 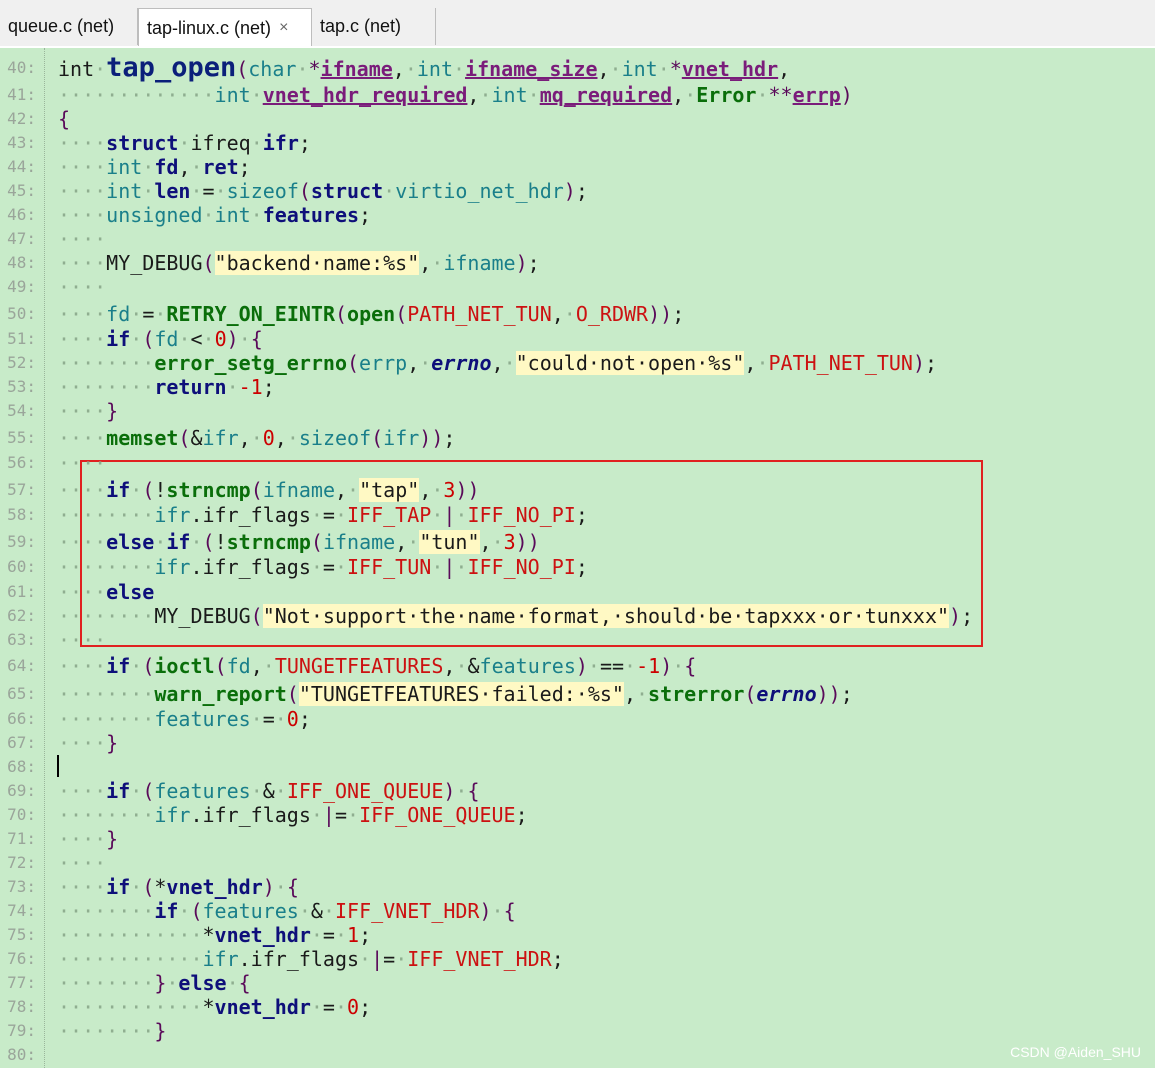 What do you see at coordinates (577, 863) in the screenshot?
I see `code-line: 72: ····` at bounding box center [577, 863].